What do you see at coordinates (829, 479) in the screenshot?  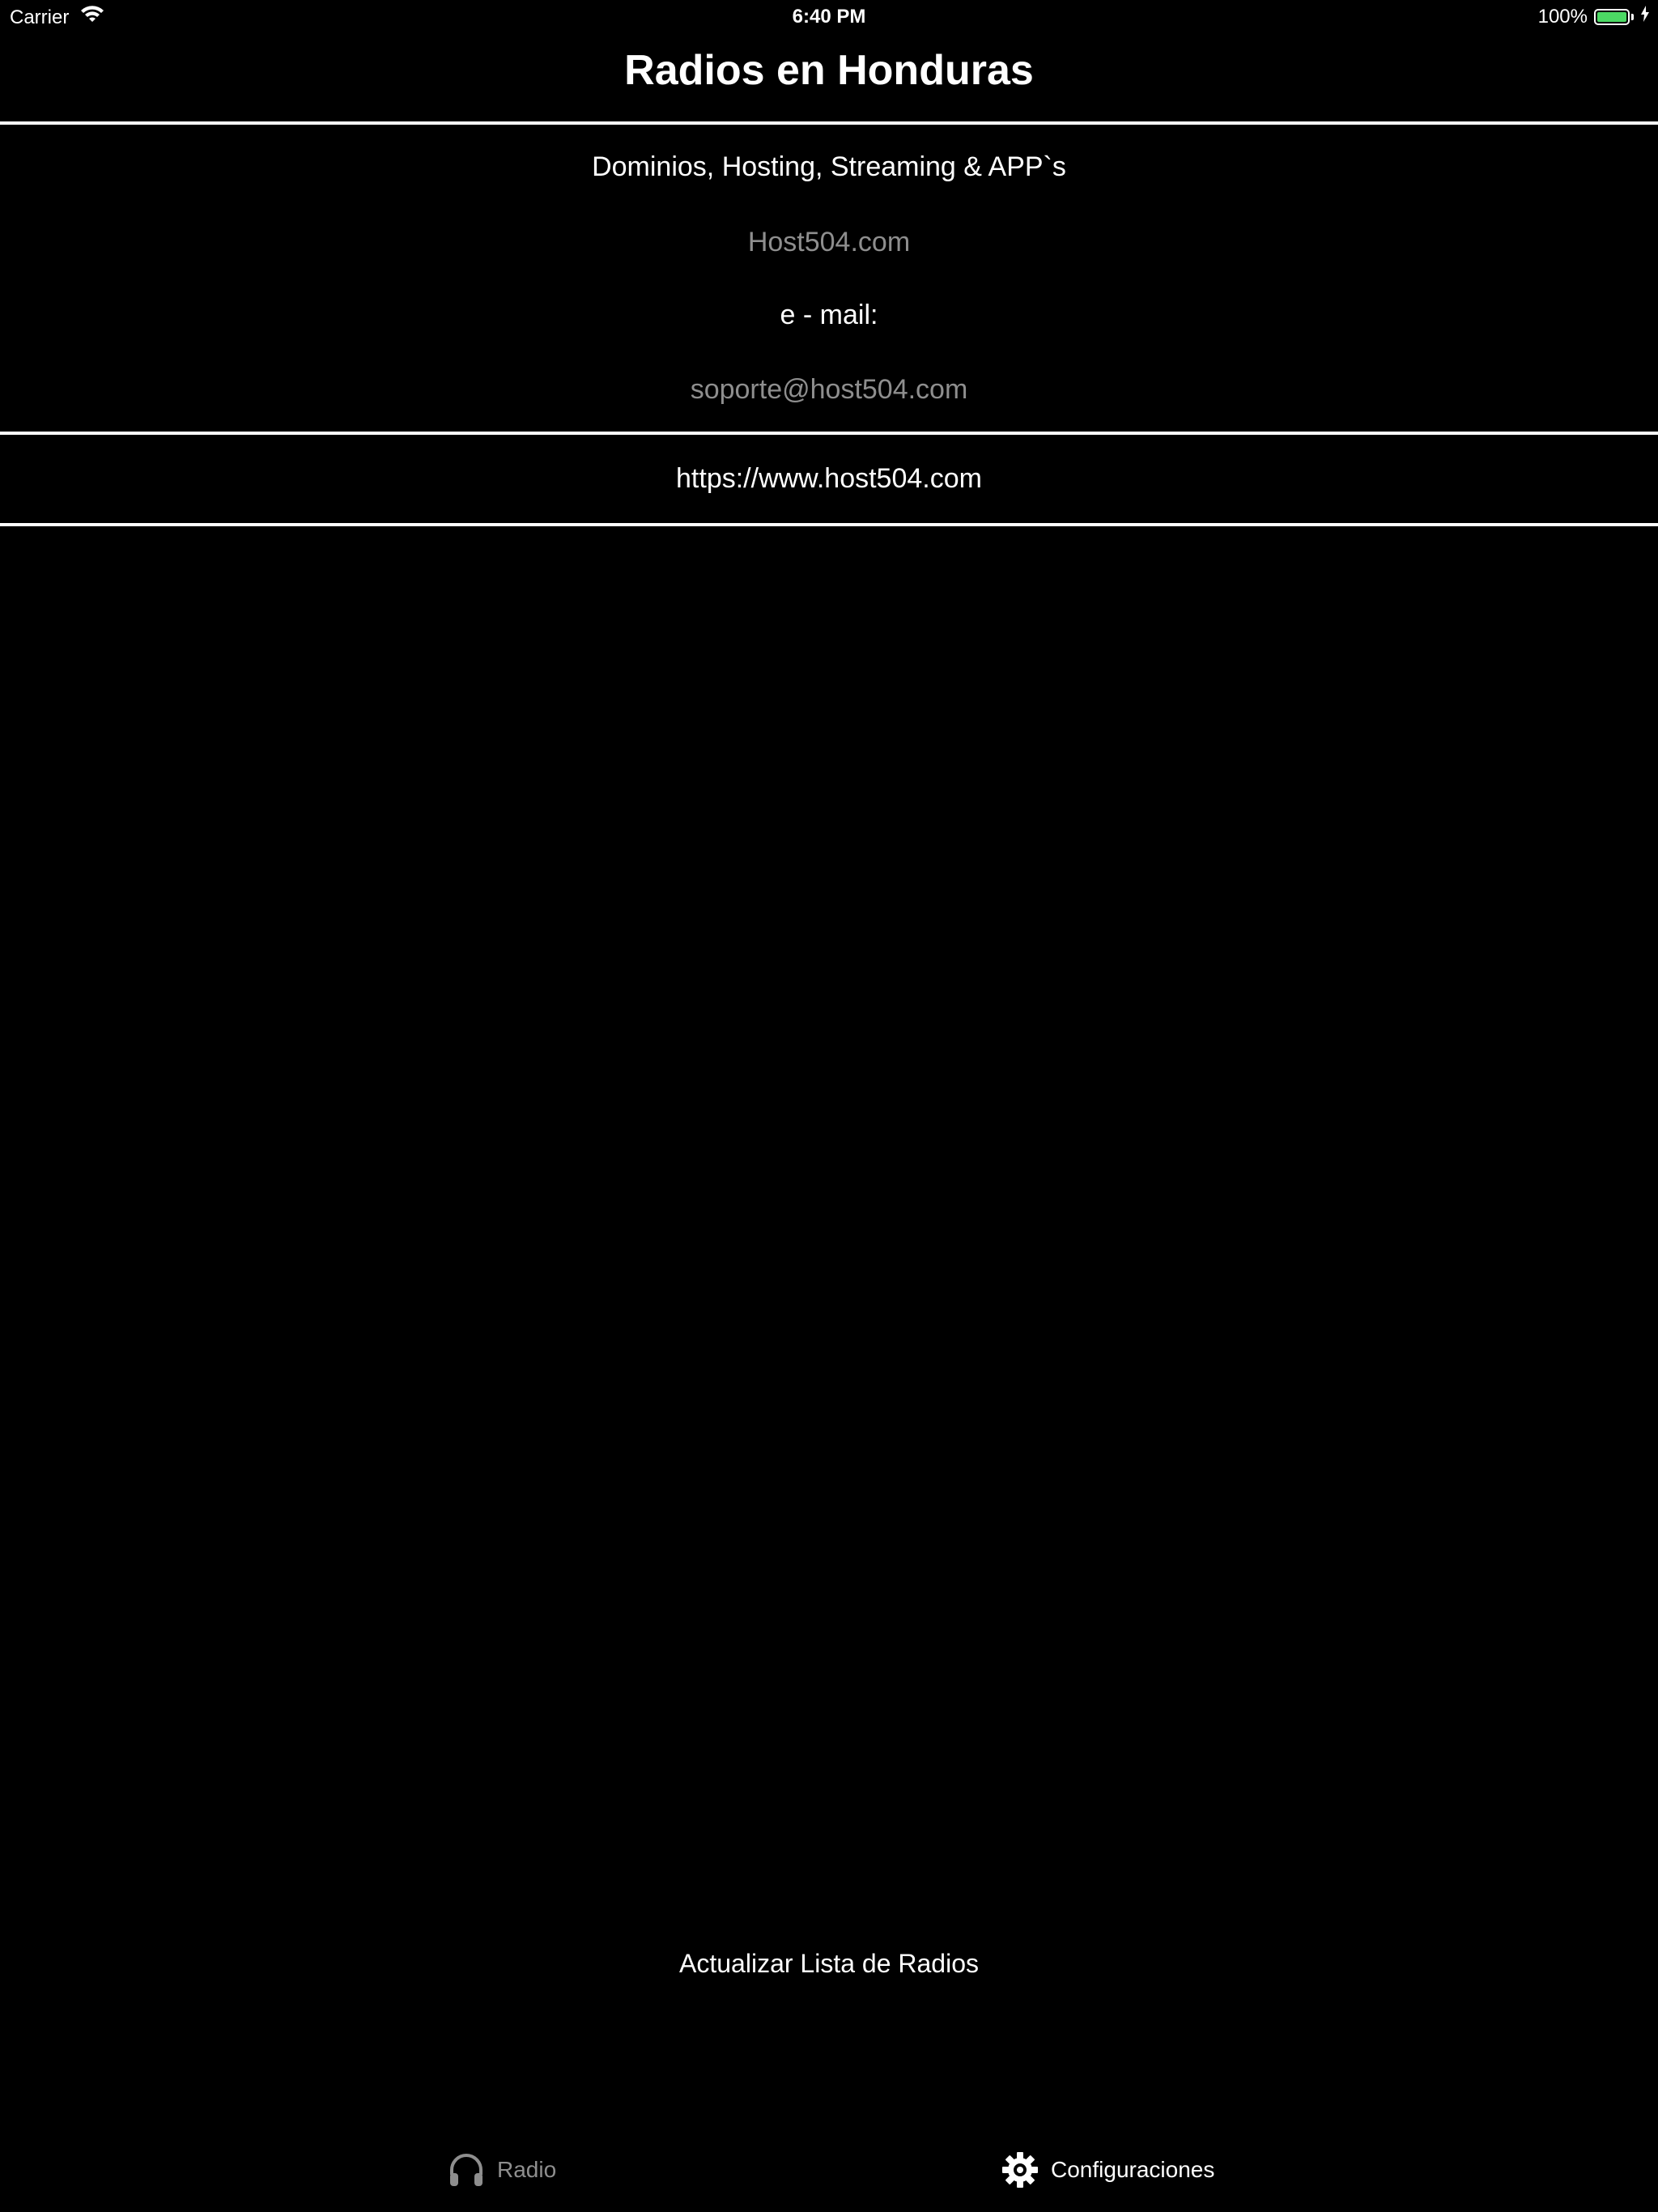 I see `website-link: https://www.host504.com` at bounding box center [829, 479].